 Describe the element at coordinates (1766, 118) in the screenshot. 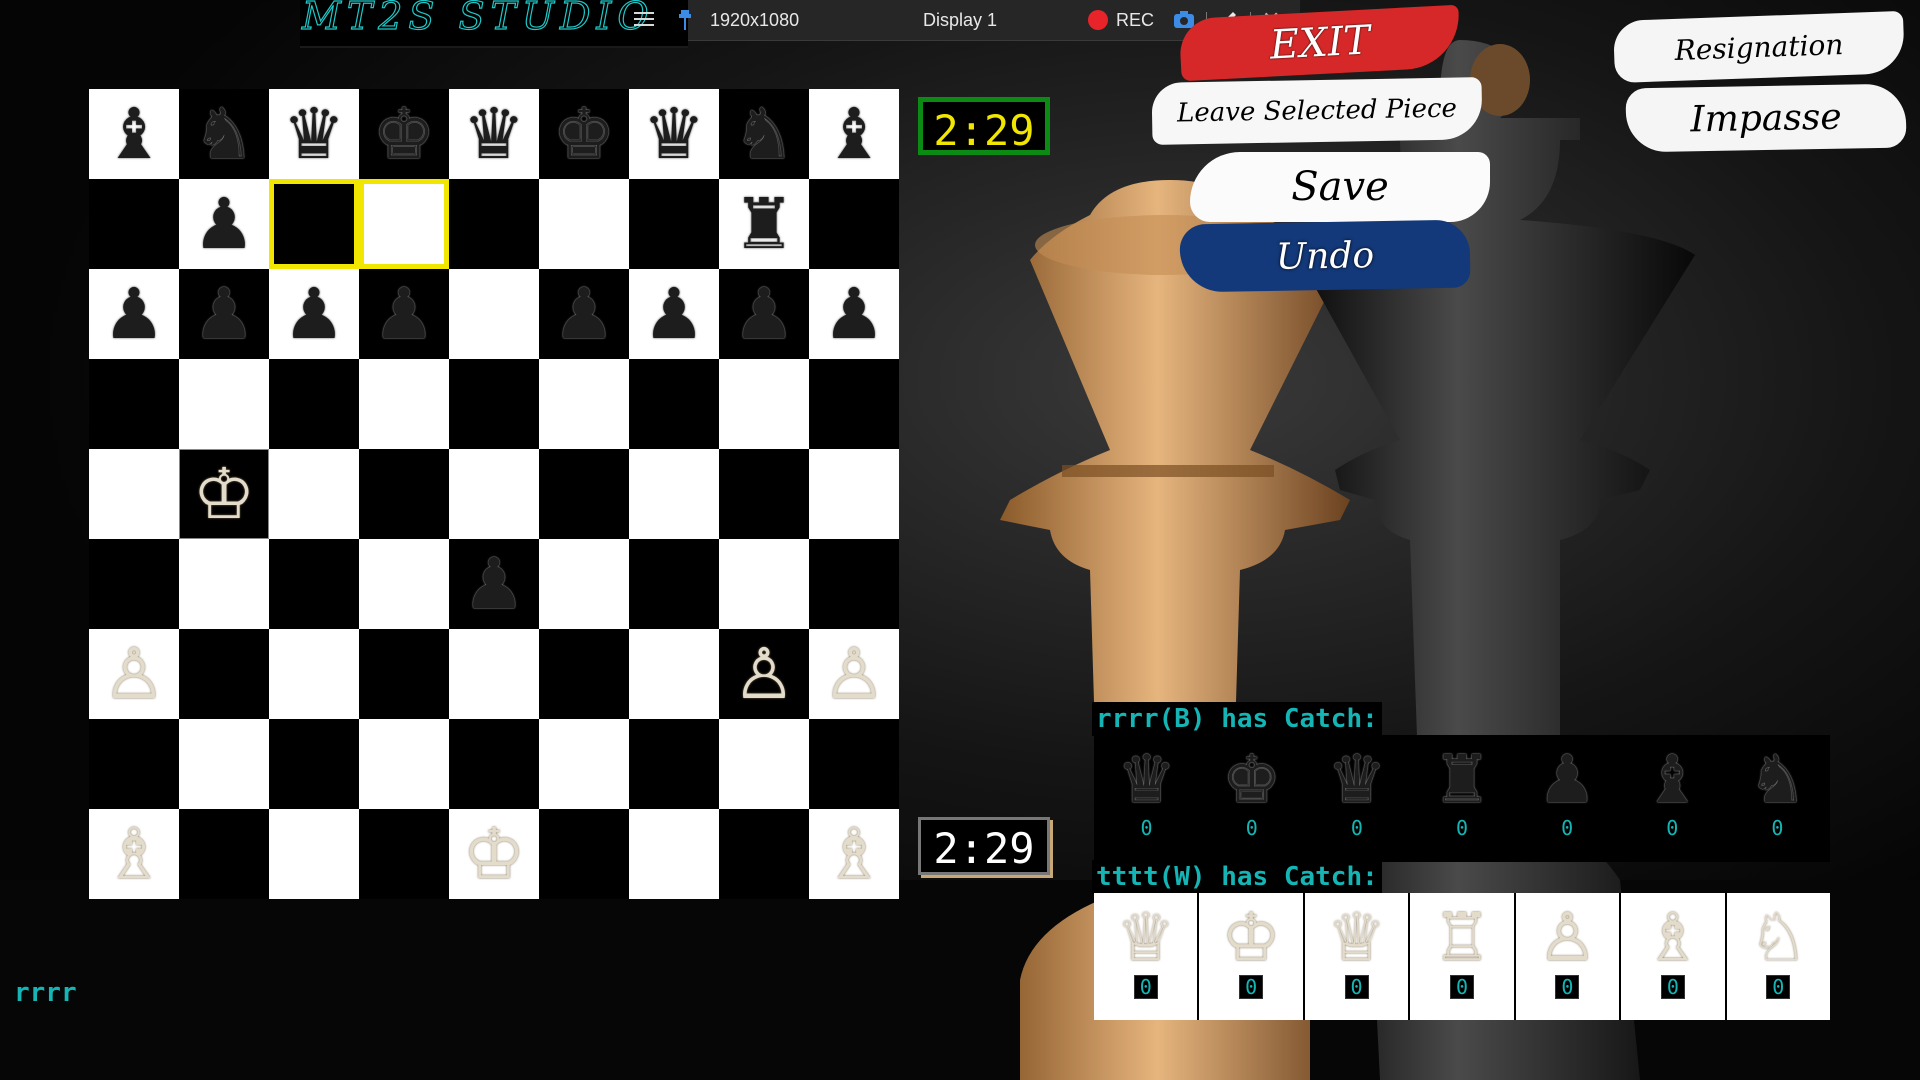

I see `impasse-button: Impasse` at that location.